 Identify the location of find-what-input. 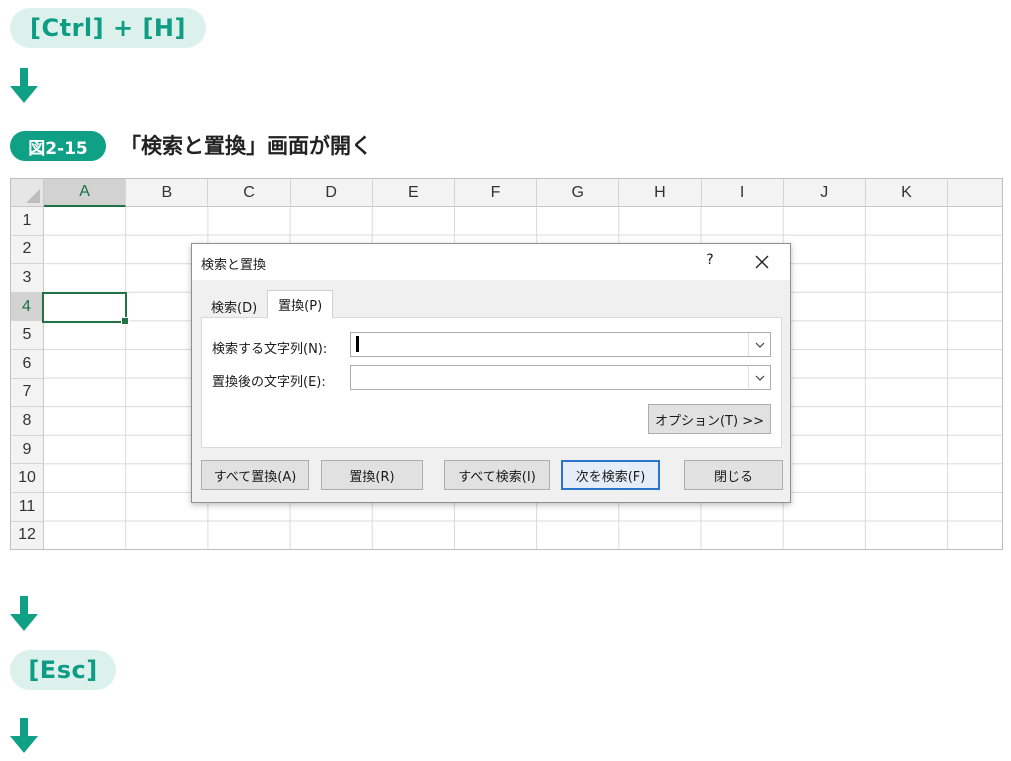
(548, 344).